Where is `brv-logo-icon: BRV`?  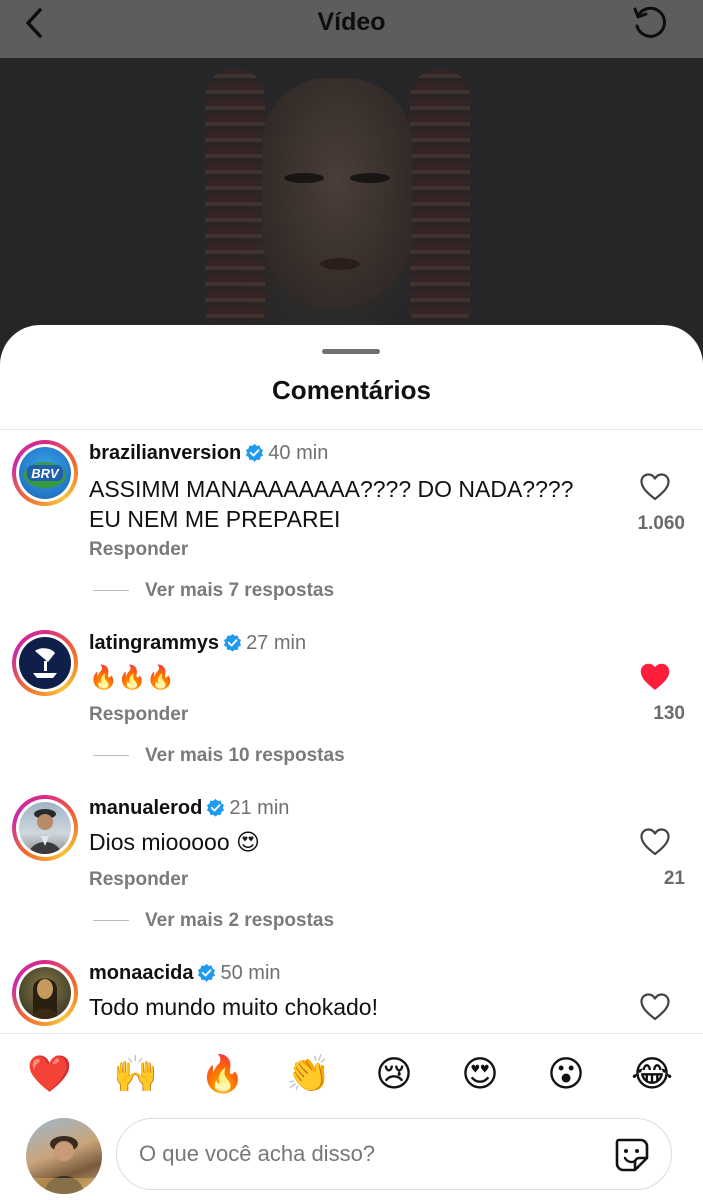
brv-logo-icon: BRV is located at coordinates (45, 475).